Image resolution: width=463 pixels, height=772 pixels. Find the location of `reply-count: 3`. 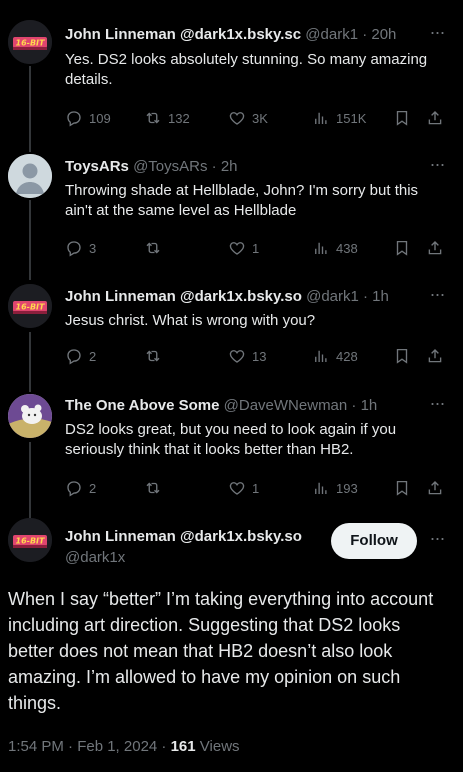

reply-count: 3 is located at coordinates (93, 248).